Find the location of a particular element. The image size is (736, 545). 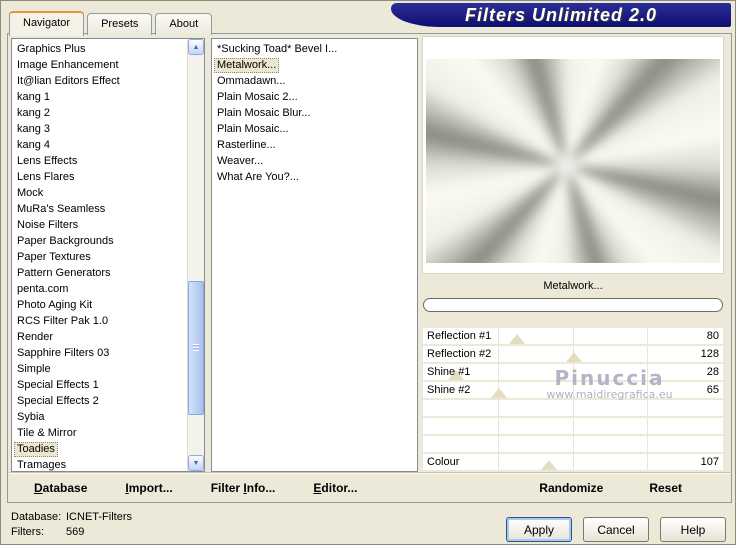

category-item: Pattern Generators is located at coordinates (99, 273).